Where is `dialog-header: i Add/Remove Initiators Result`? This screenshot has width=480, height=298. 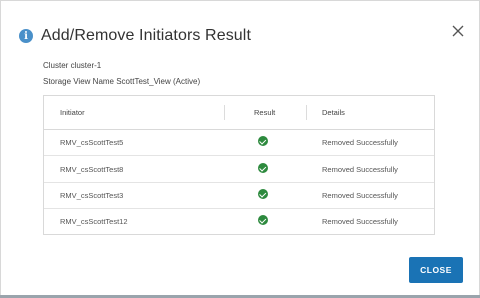
dialog-header: i Add/Remove Initiators Result is located at coordinates (239, 36).